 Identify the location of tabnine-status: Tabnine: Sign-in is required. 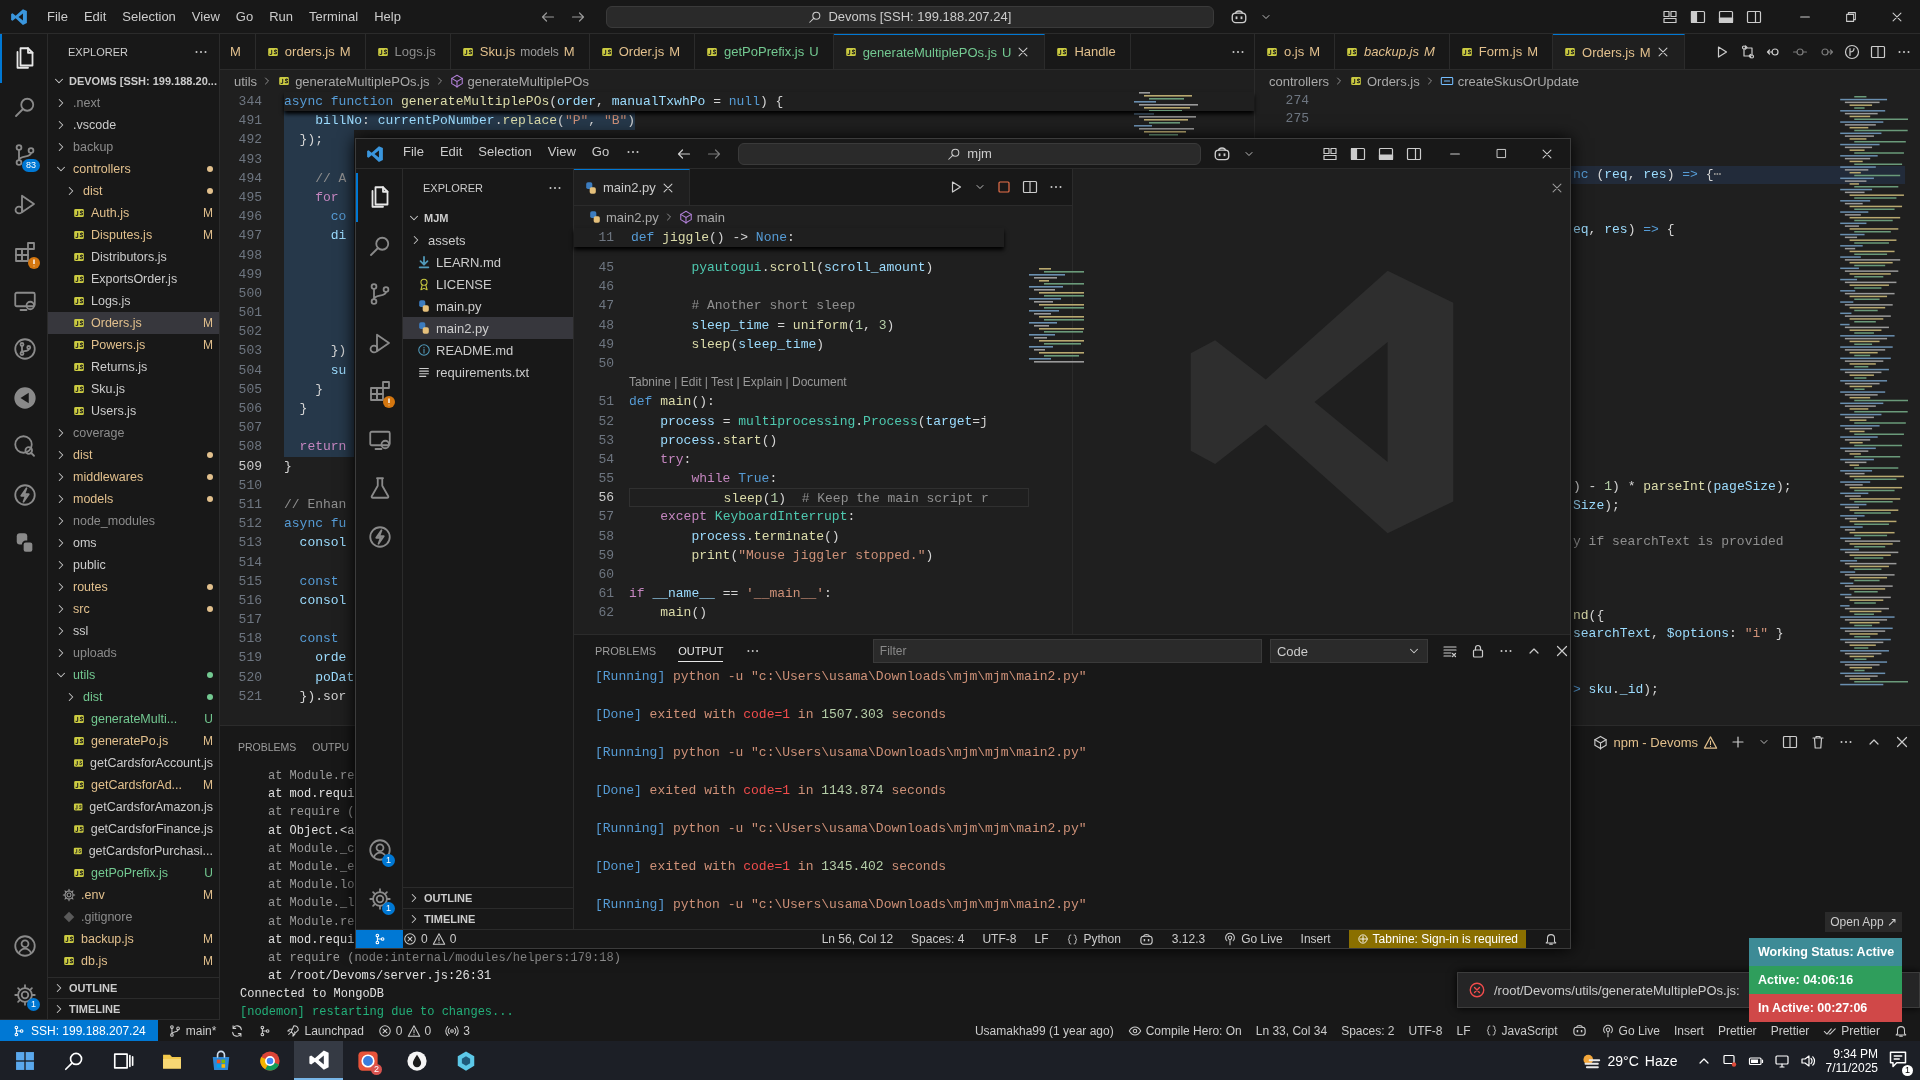
(1437, 939).